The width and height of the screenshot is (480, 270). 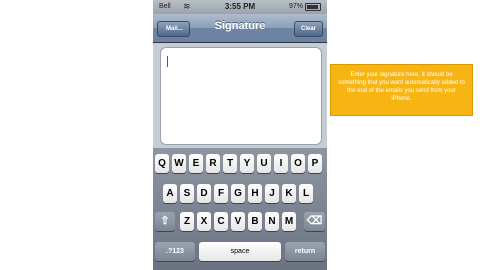 What do you see at coordinates (298, 163) in the screenshot?
I see `key-o: O` at bounding box center [298, 163].